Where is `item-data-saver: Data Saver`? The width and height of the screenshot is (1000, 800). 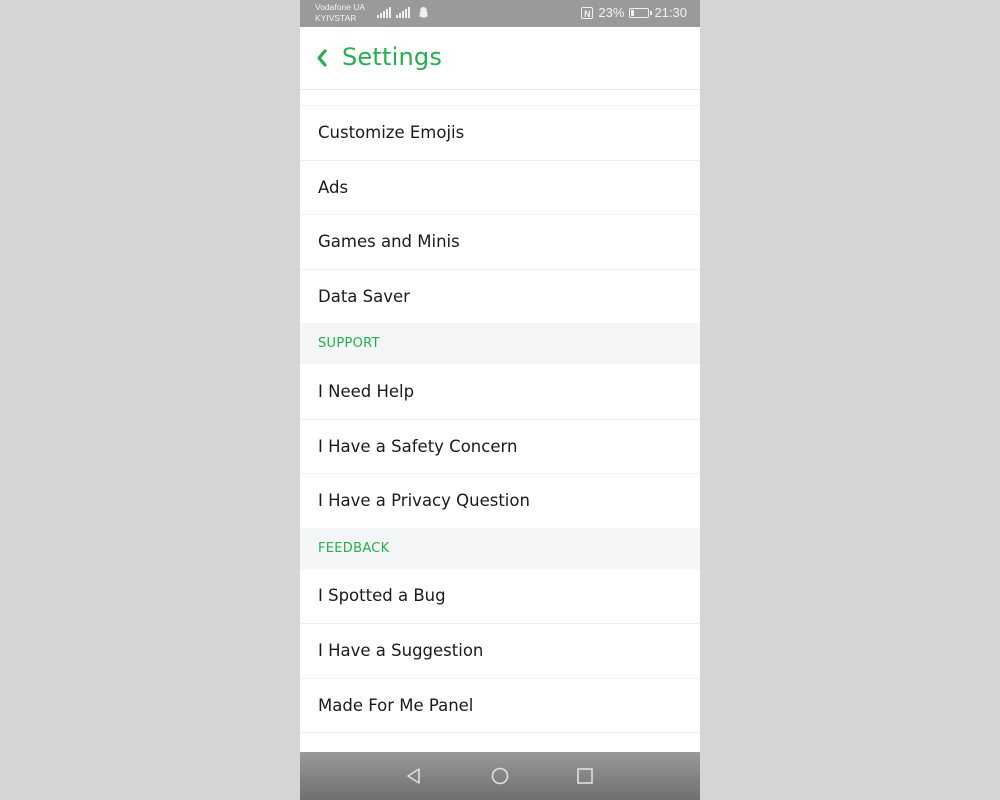 item-data-saver: Data Saver is located at coordinates (500, 295).